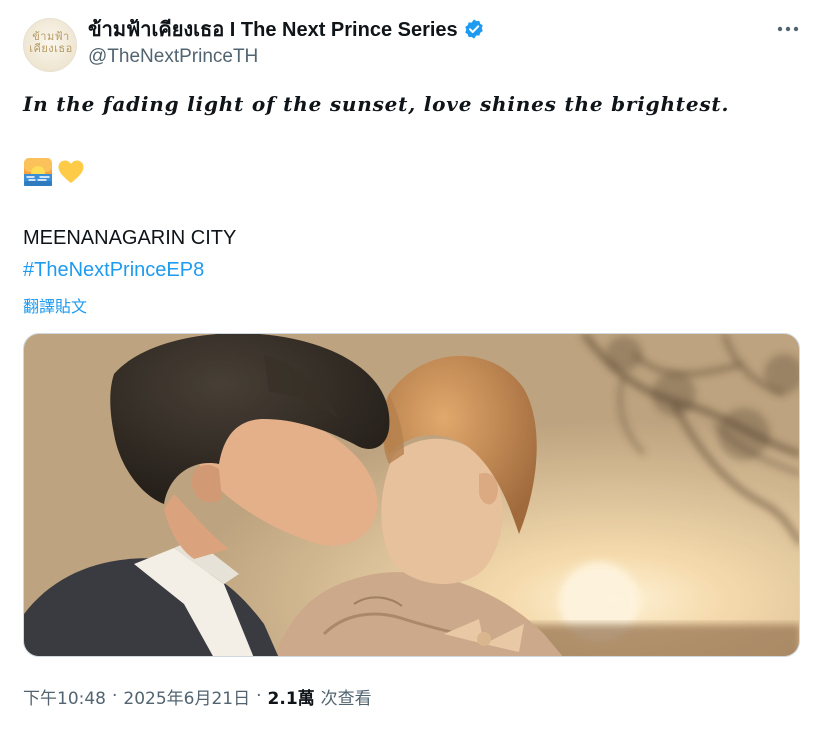  Describe the element at coordinates (38, 172) in the screenshot. I see `sunrise-over-water-icon` at that location.